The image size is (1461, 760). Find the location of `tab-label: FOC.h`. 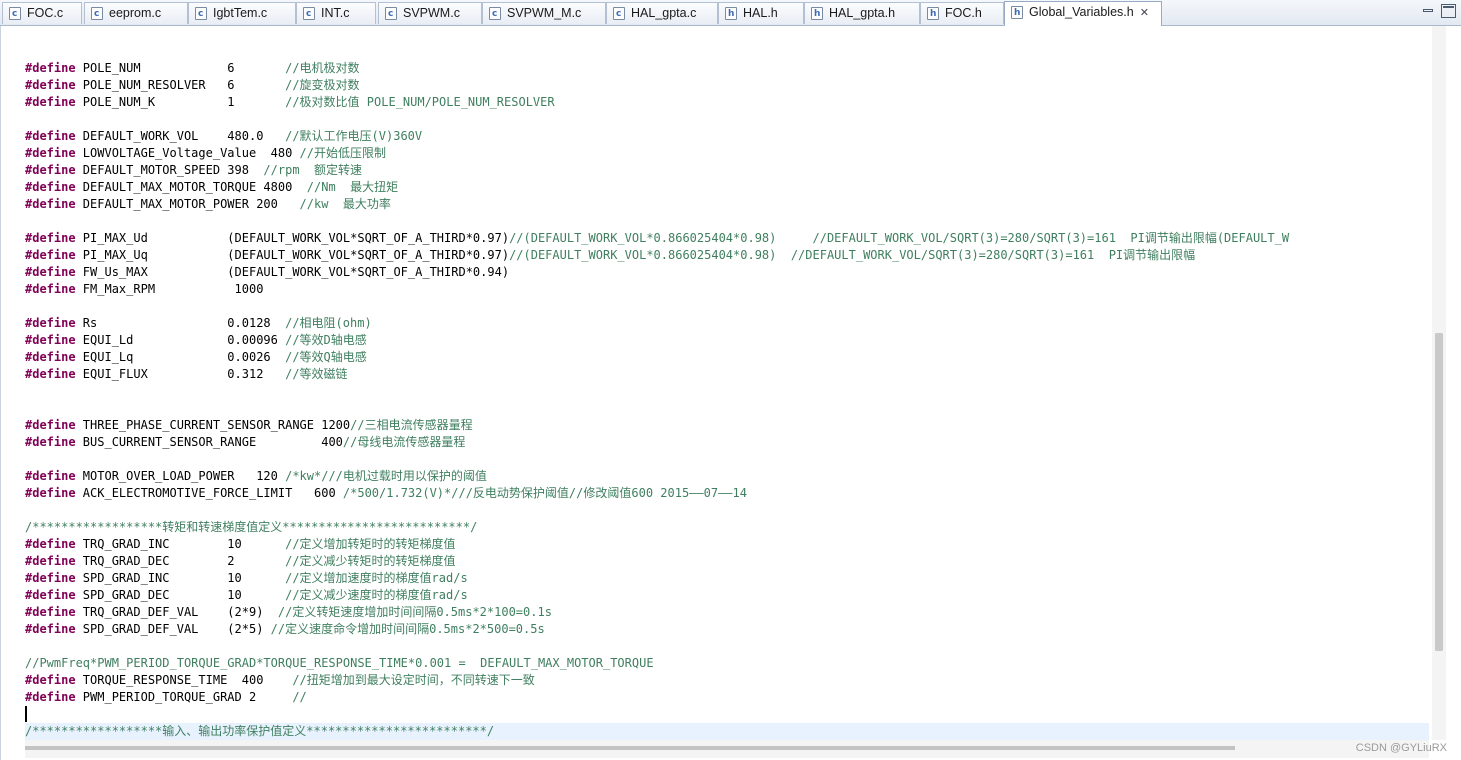

tab-label: FOC.h is located at coordinates (963, 13).